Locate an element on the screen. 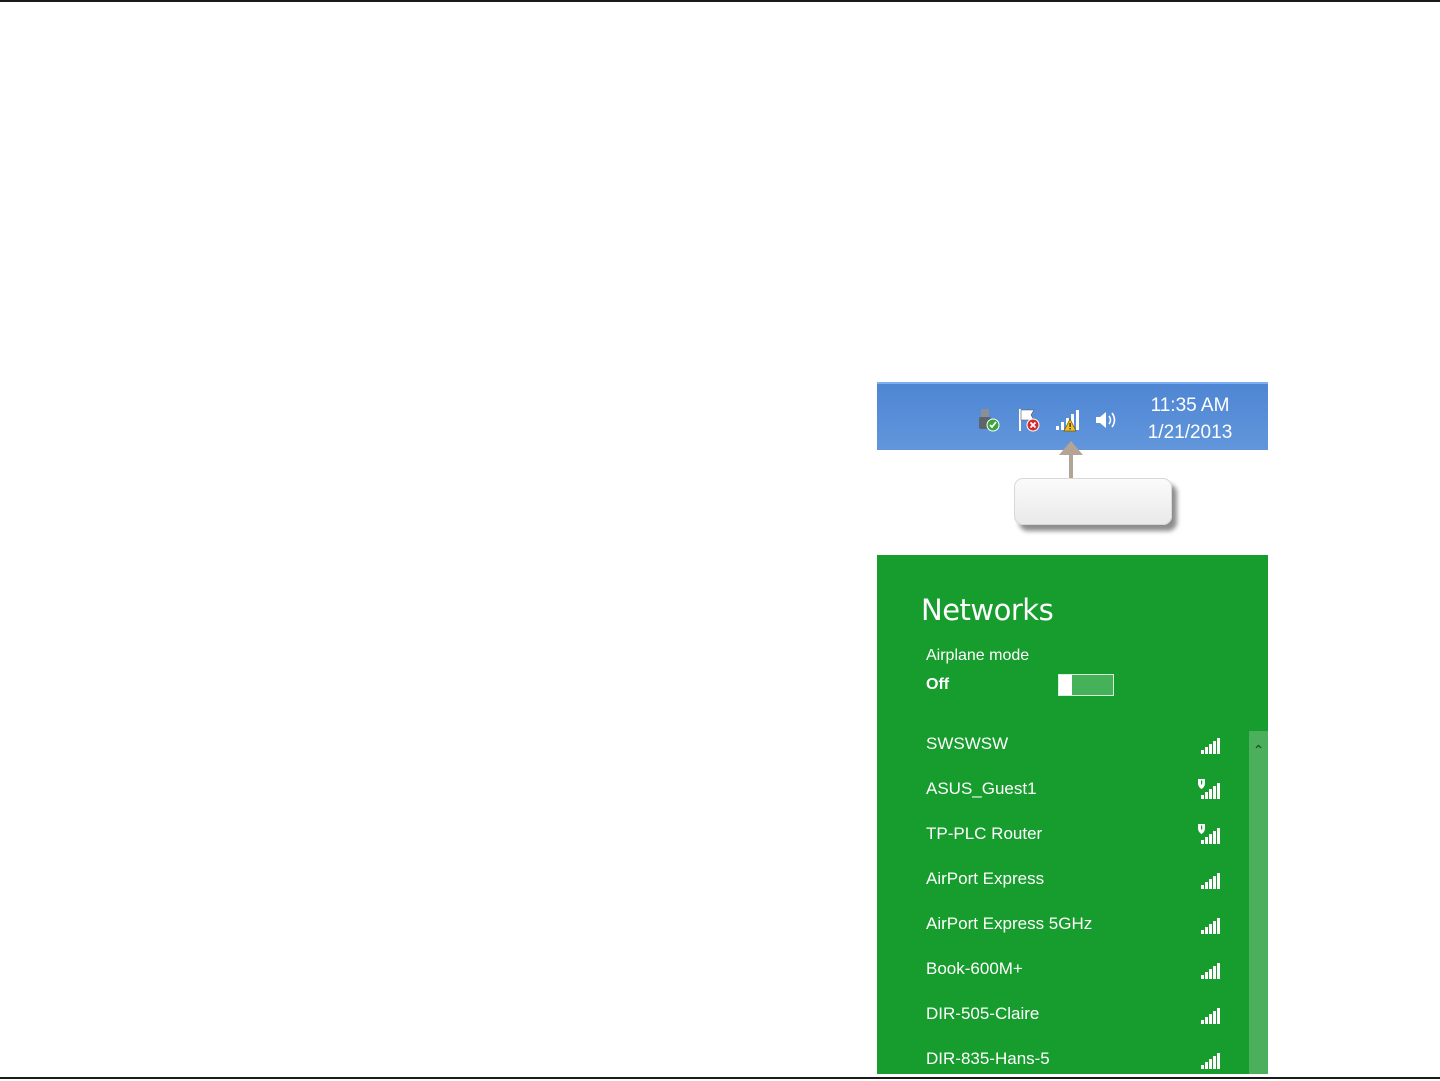 Image resolution: width=1440 pixels, height=1081 pixels. bottom-rule is located at coordinates (720, 1078).